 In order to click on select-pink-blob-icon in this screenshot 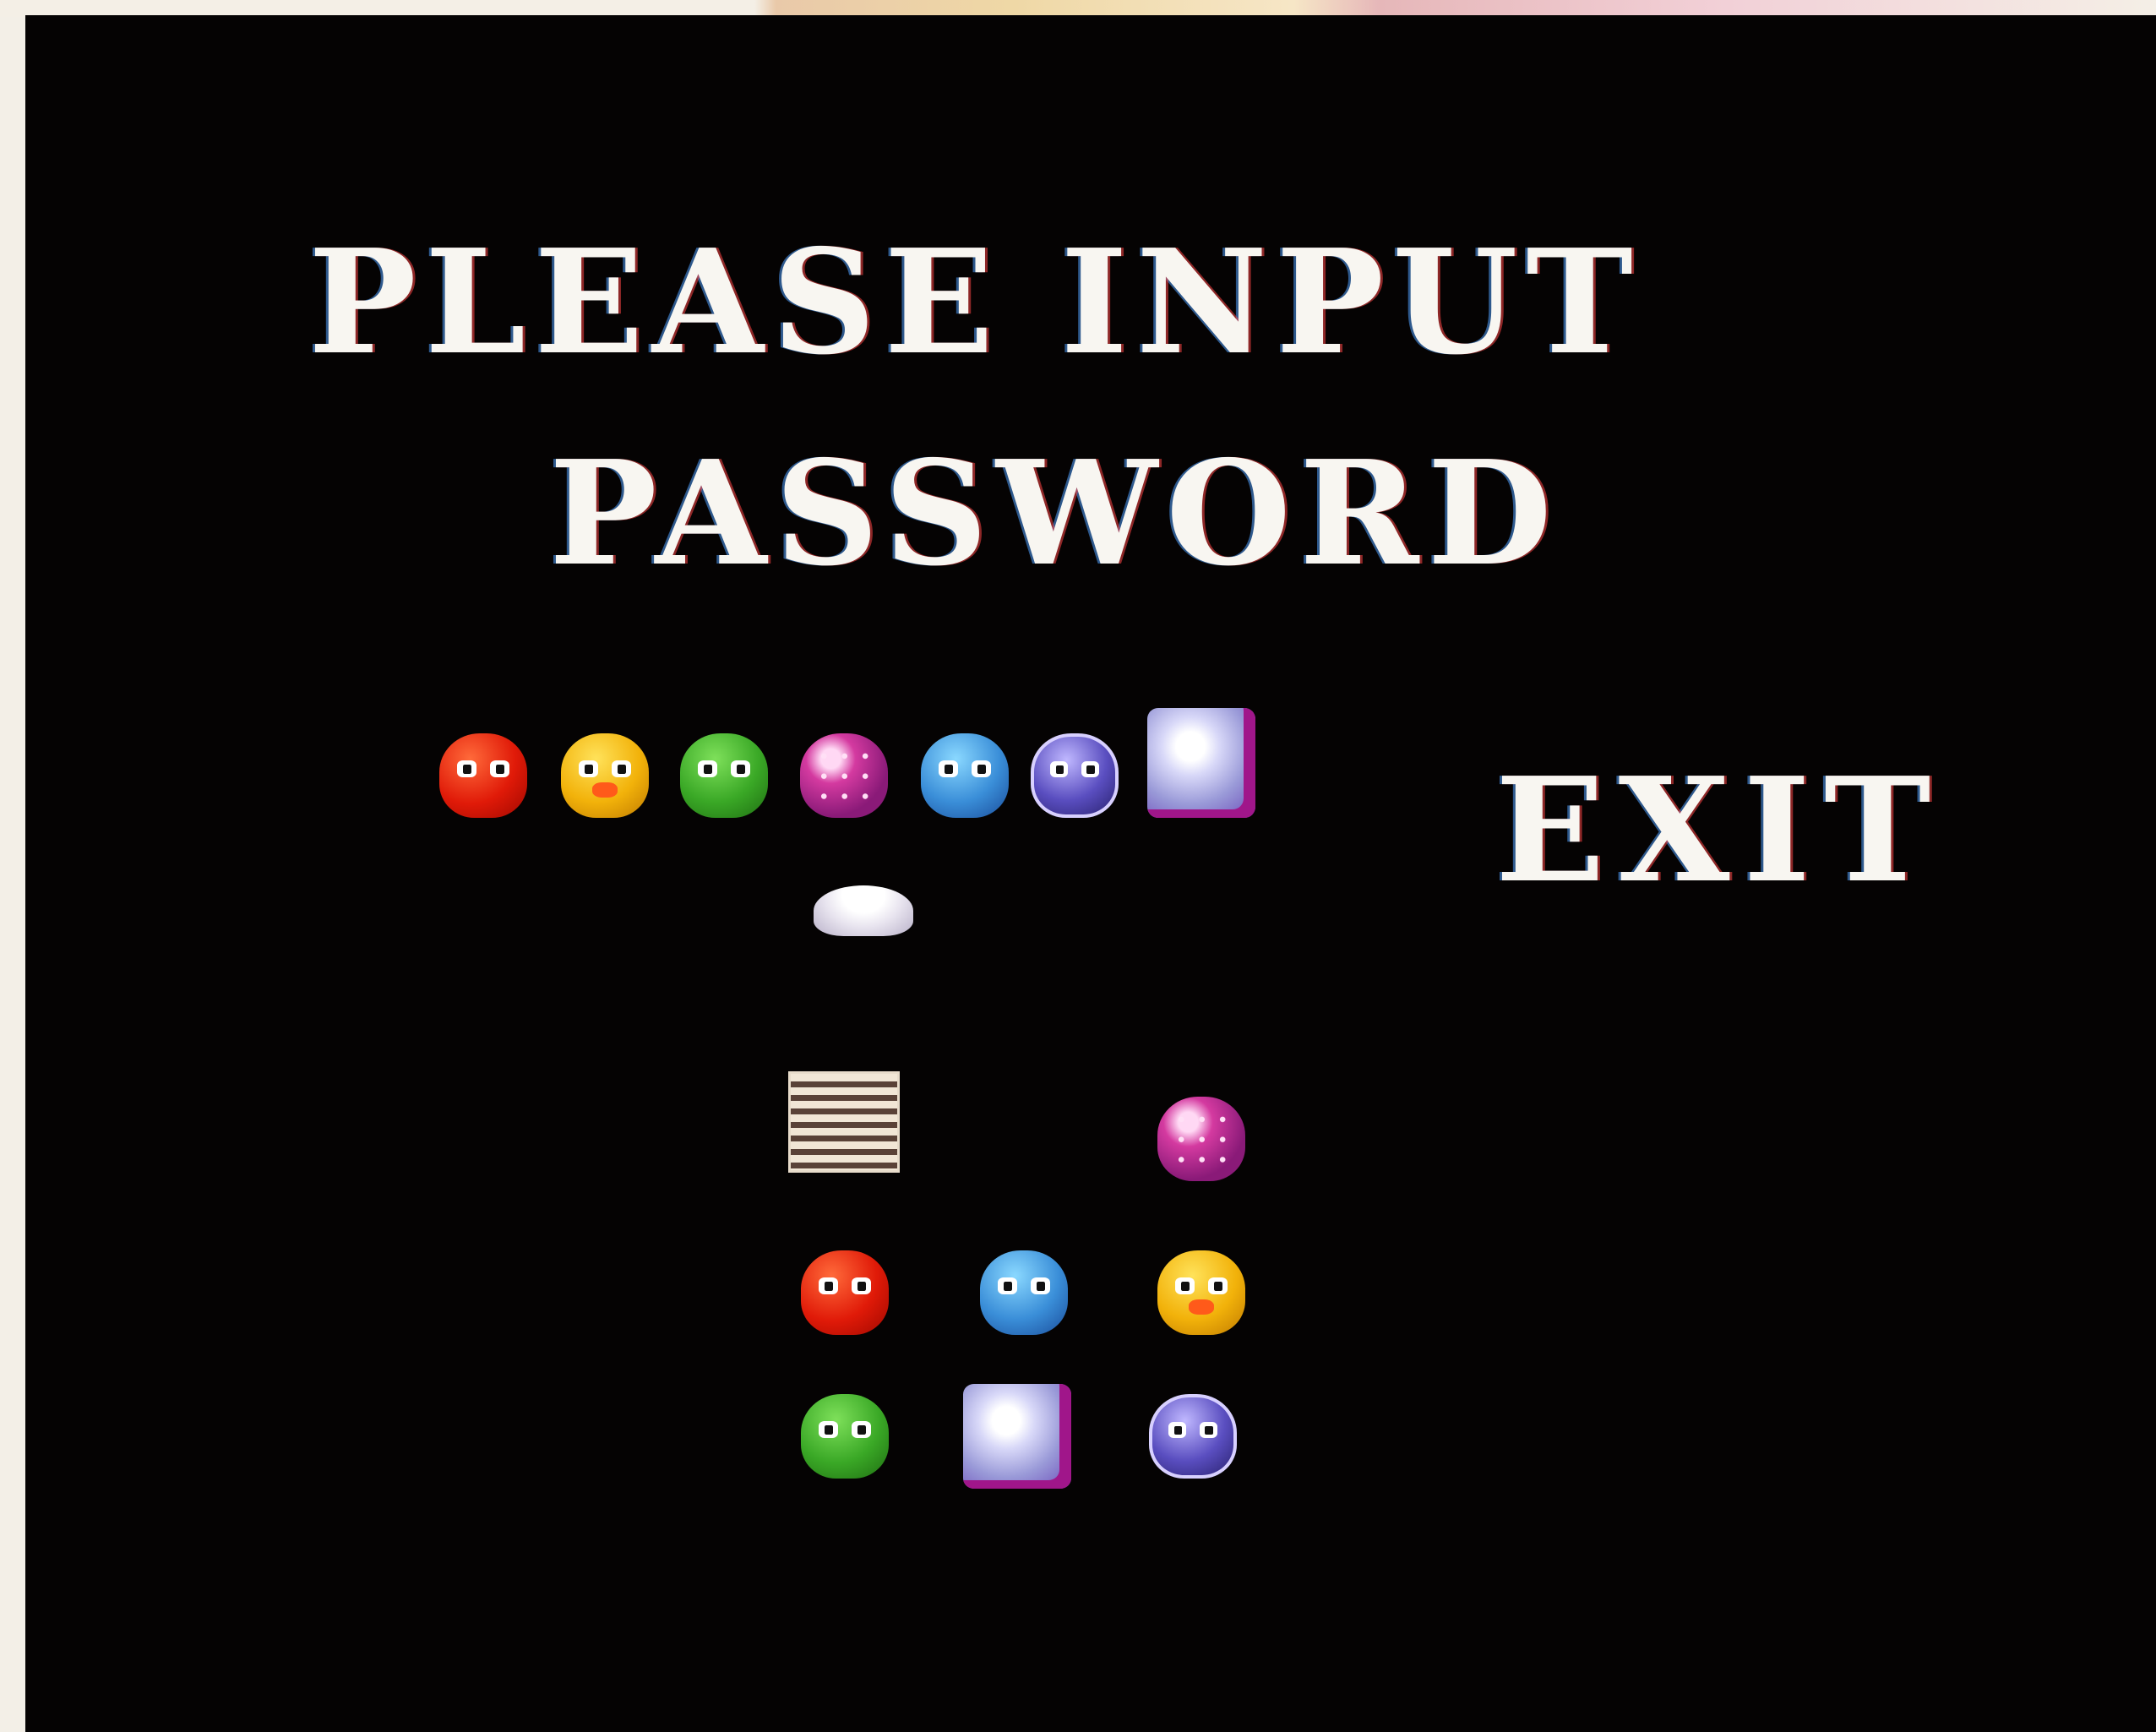, I will do `click(844, 775)`.